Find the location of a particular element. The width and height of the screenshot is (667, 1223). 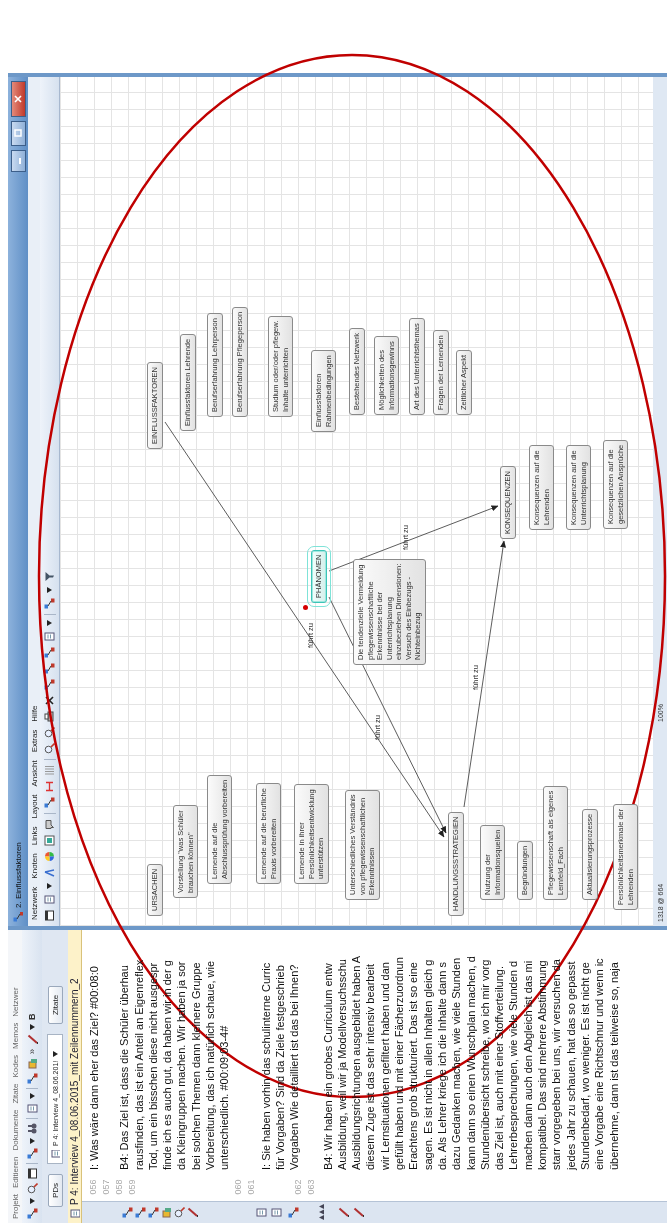

line-number: 060 is located at coordinates (238, 1187).